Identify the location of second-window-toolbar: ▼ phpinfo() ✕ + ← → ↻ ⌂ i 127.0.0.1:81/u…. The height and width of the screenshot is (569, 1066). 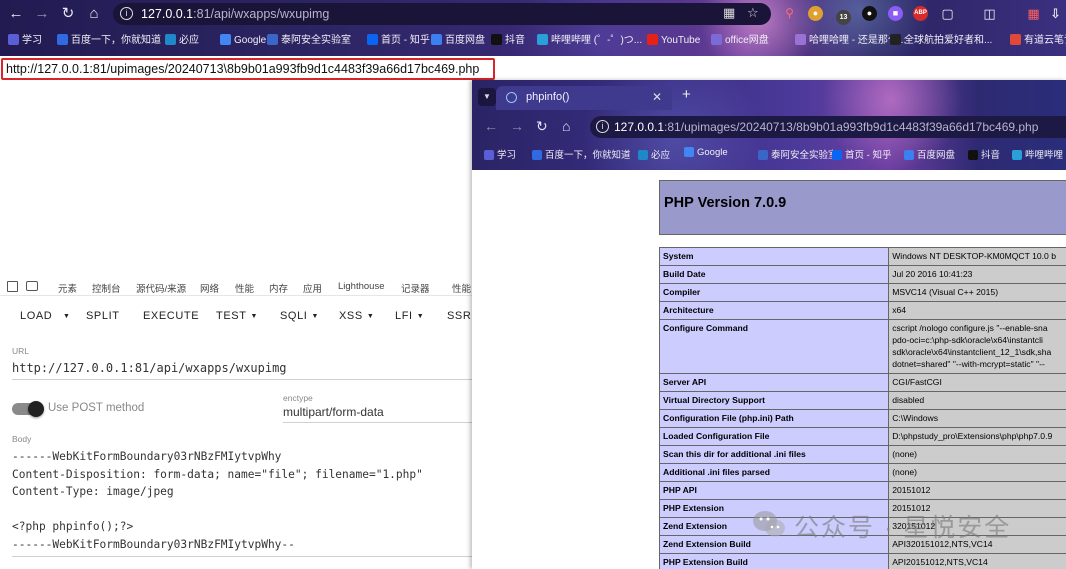
(769, 125).